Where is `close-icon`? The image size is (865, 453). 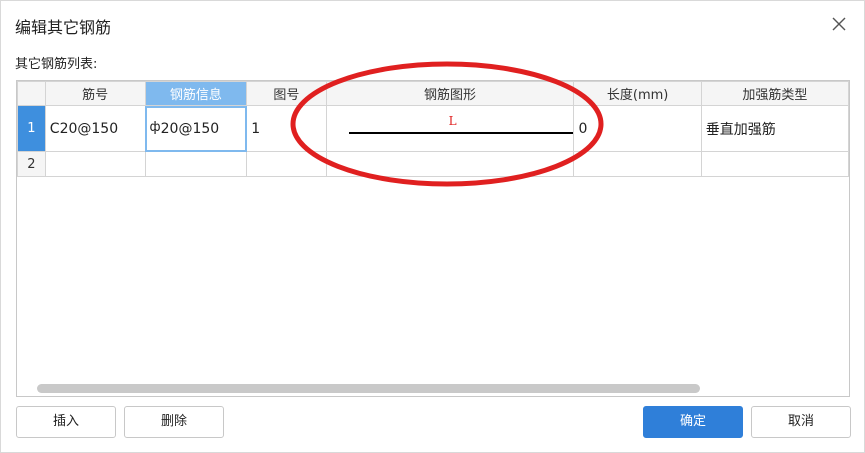
close-icon is located at coordinates (839, 24).